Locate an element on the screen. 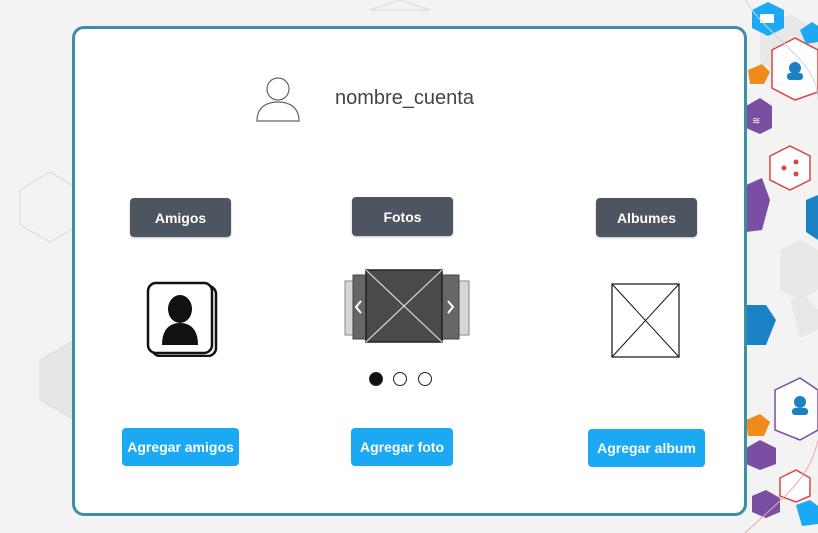 This screenshot has height=533, width=818. tab-amigos: Amigos is located at coordinates (180, 217).